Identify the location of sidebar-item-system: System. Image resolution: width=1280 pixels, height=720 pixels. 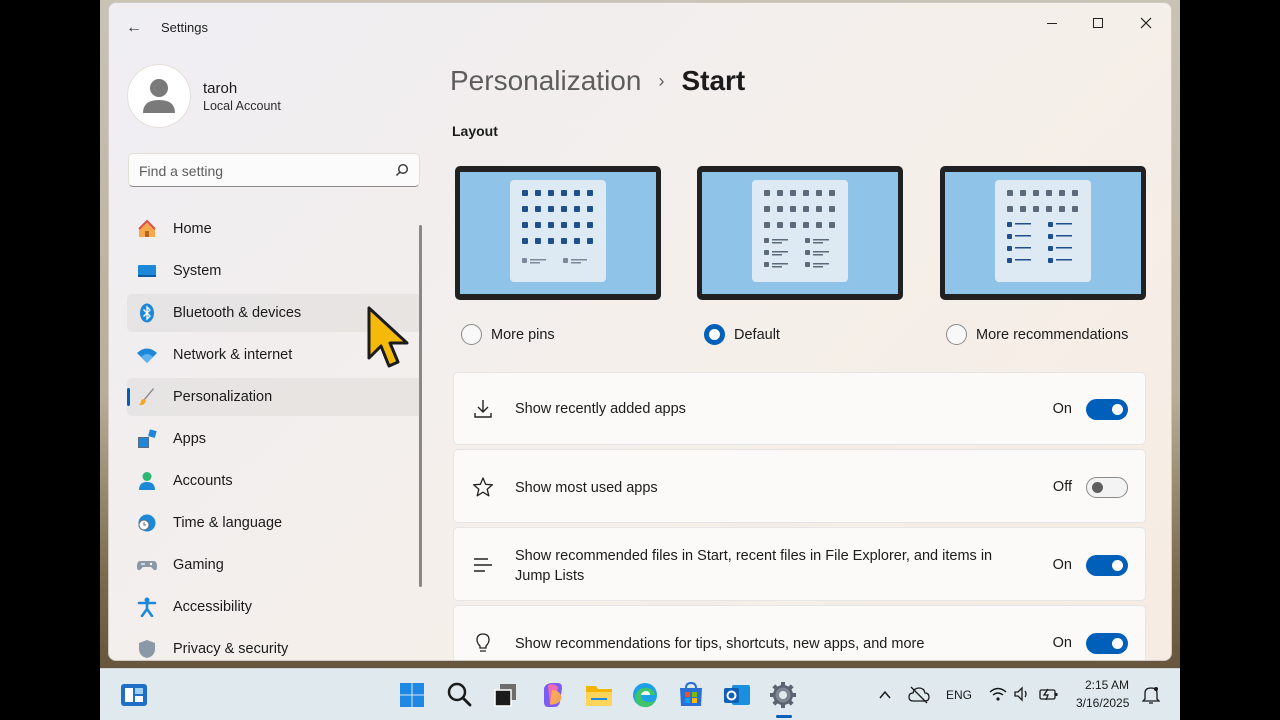
(274, 271).